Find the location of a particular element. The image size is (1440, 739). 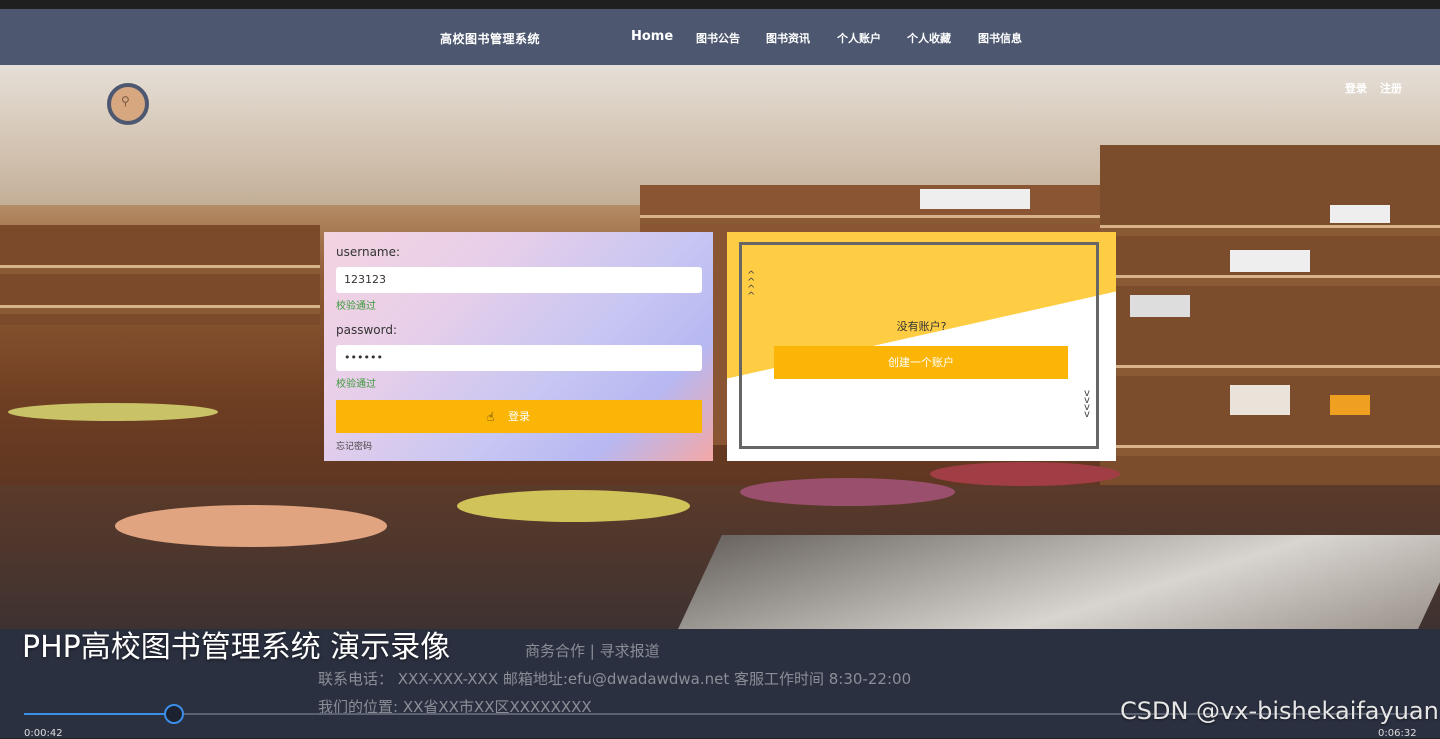

navbar: 高校图书管理系统 Home 图书公告 图书资讯 个人账户 个人收藏 图书信息 is located at coordinates (720, 37).